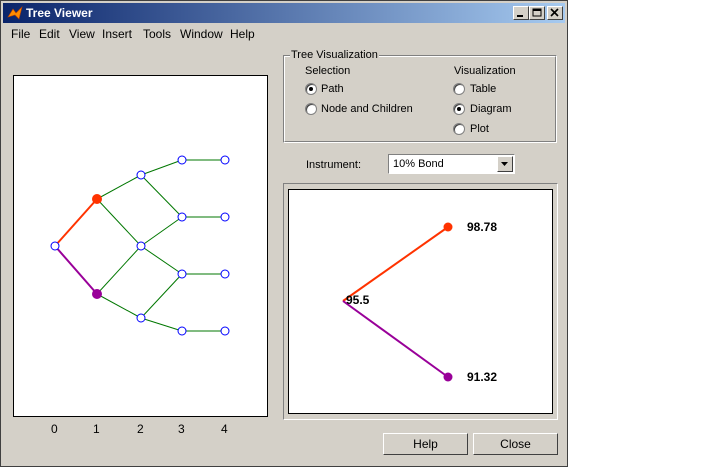 The width and height of the screenshot is (723, 476). Describe the element at coordinates (483, 89) in the screenshot. I see `radio-table-label: Table` at that location.